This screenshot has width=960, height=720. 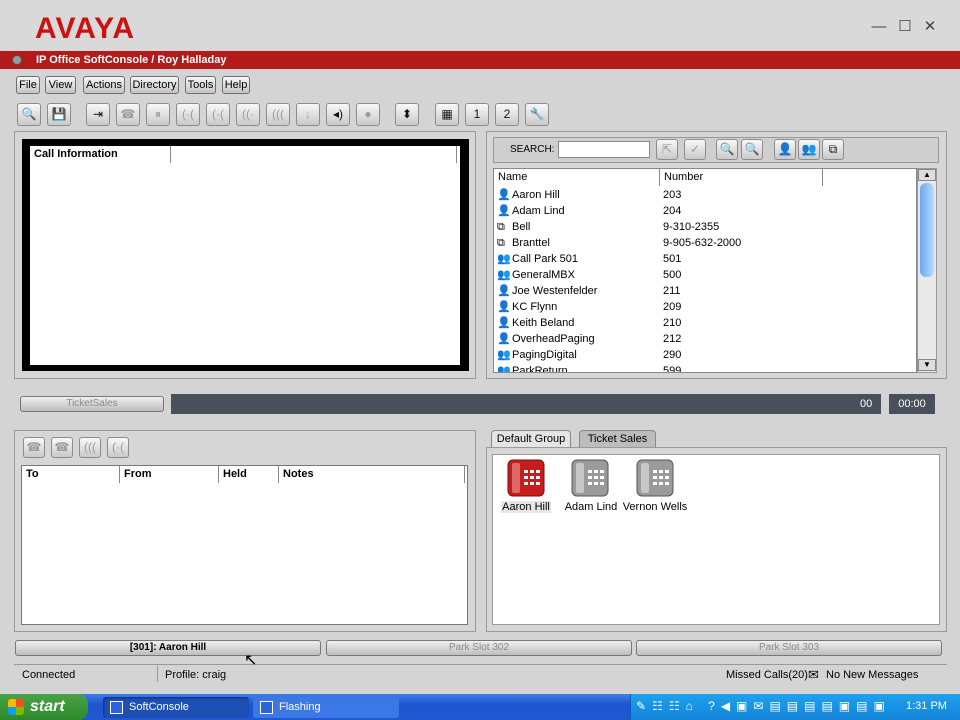 I want to click on volume-icon: ◂), so click(x=338, y=114).